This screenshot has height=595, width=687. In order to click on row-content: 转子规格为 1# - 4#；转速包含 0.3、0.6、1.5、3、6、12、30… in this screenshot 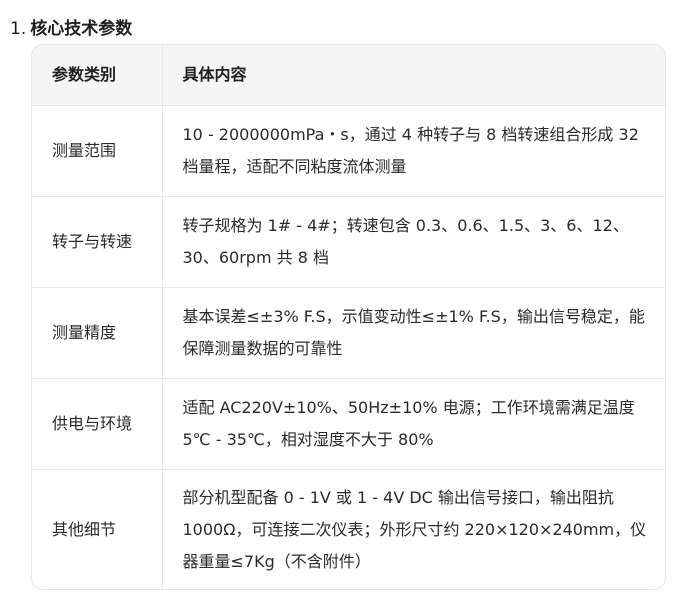, I will do `click(413, 241)`.